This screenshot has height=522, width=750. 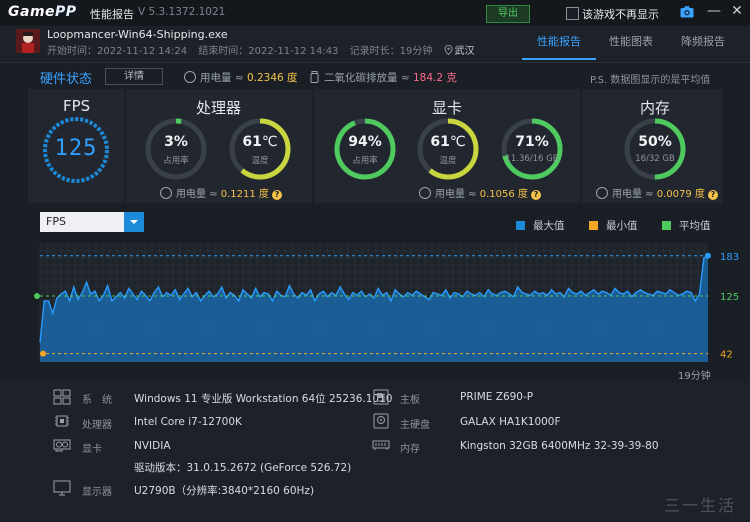 I want to click on dont-show-checkbox, so click(x=572, y=13).